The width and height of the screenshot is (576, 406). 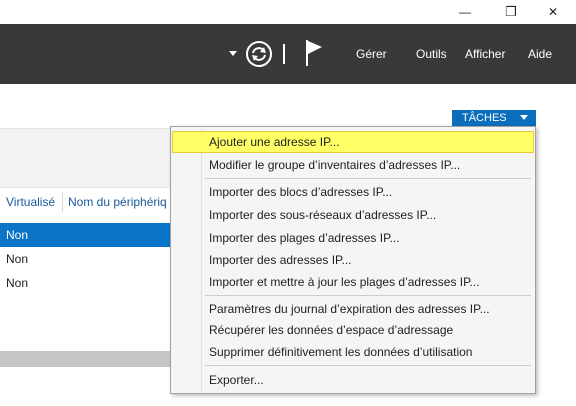 What do you see at coordinates (233, 54) in the screenshot?
I see `dropdown-arrow-icon` at bounding box center [233, 54].